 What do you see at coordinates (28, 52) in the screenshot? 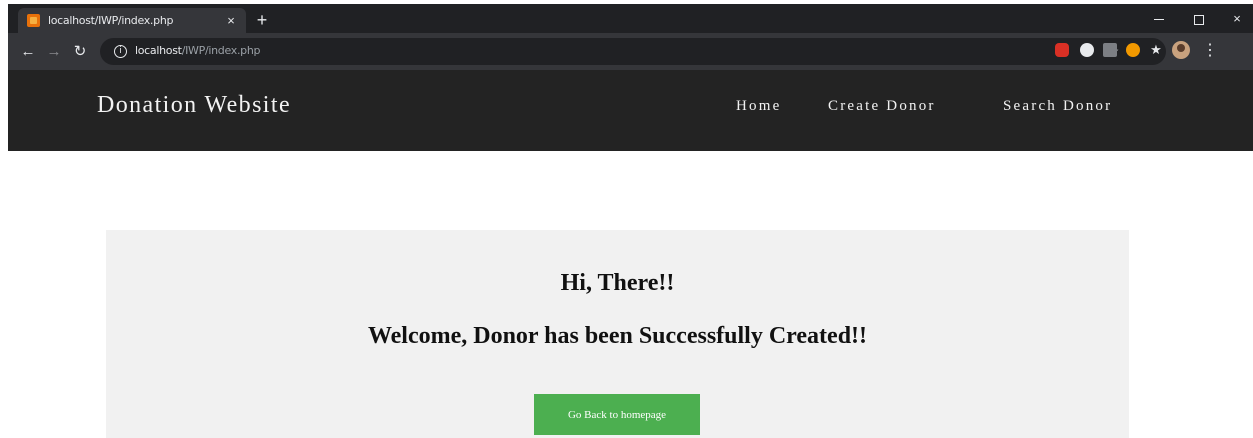
I see `back-arrow-icon: ←` at bounding box center [28, 52].